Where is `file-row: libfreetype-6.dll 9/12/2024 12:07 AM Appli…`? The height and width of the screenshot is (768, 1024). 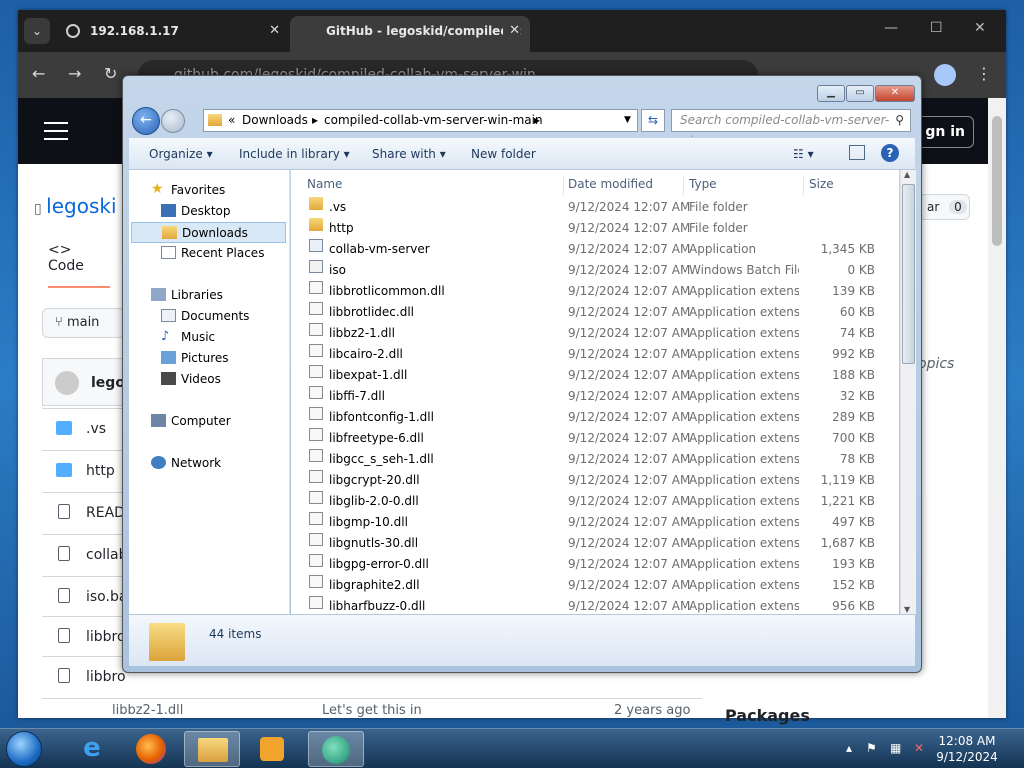
file-row: libfreetype-6.dll 9/12/2024 12:07 AM Appli… is located at coordinates (595, 438).